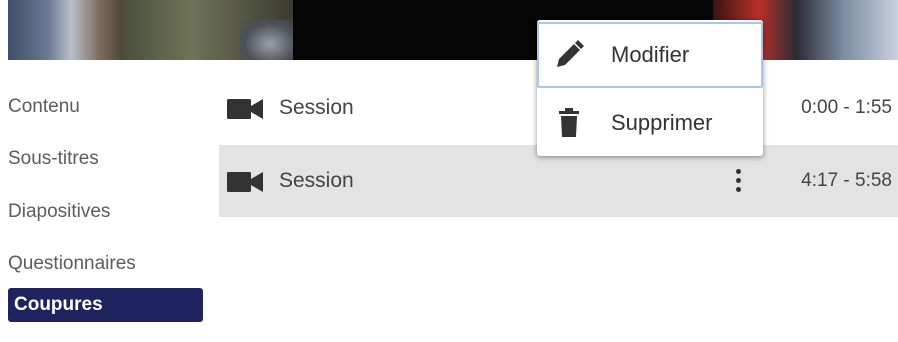  I want to click on nav-item-questionnaires: Questionnaires, so click(105, 264).